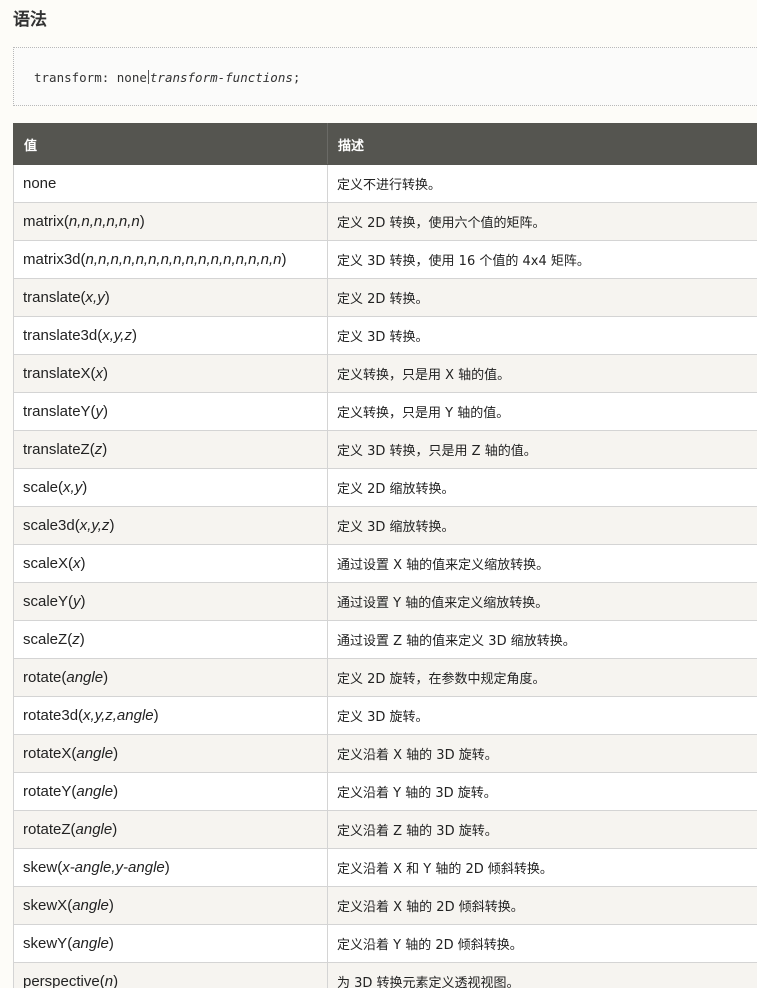  I want to click on value-cell: rotateY(angle), so click(170, 791).